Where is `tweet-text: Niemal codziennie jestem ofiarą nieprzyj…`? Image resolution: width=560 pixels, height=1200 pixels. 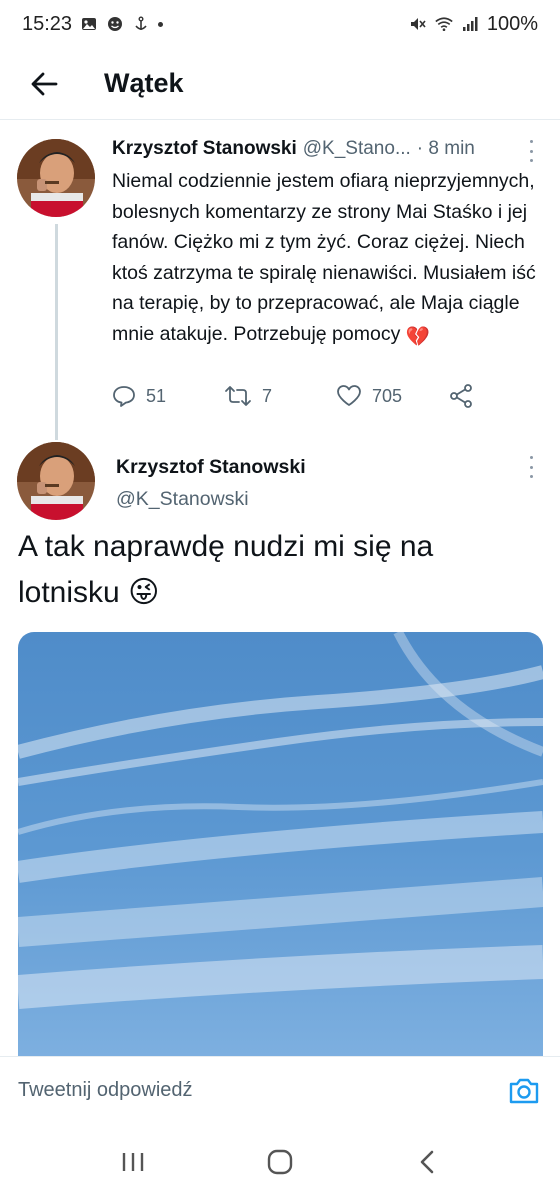
tweet-text: Niemal codziennie jestem ofiarą nieprzyj… is located at coordinates (330, 259).